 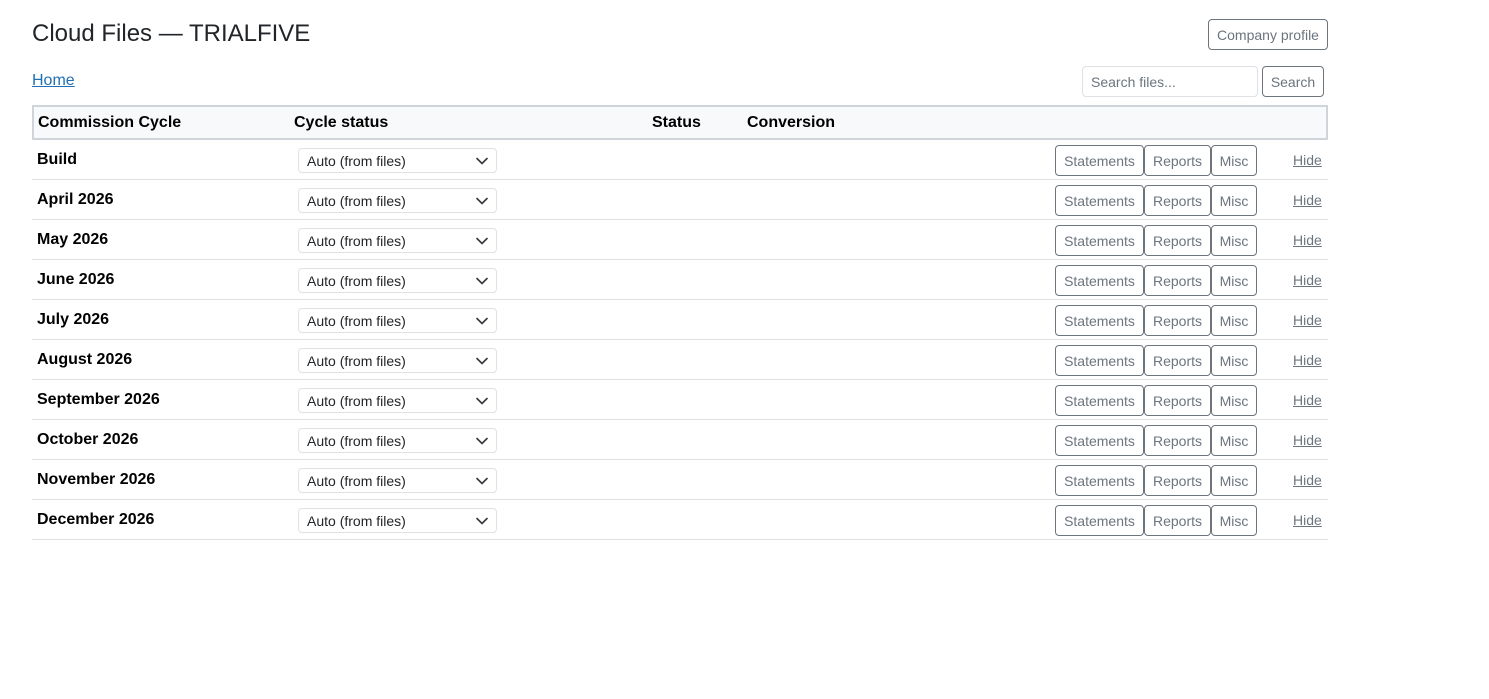 I want to click on breadcrumb-home-link: Home, so click(x=53, y=81).